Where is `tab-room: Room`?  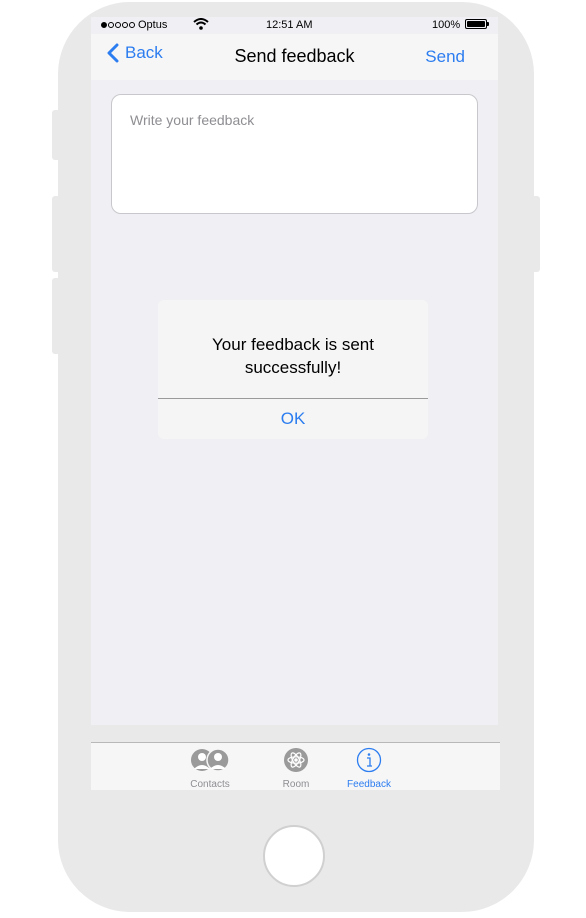 tab-room: Room is located at coordinates (296, 768).